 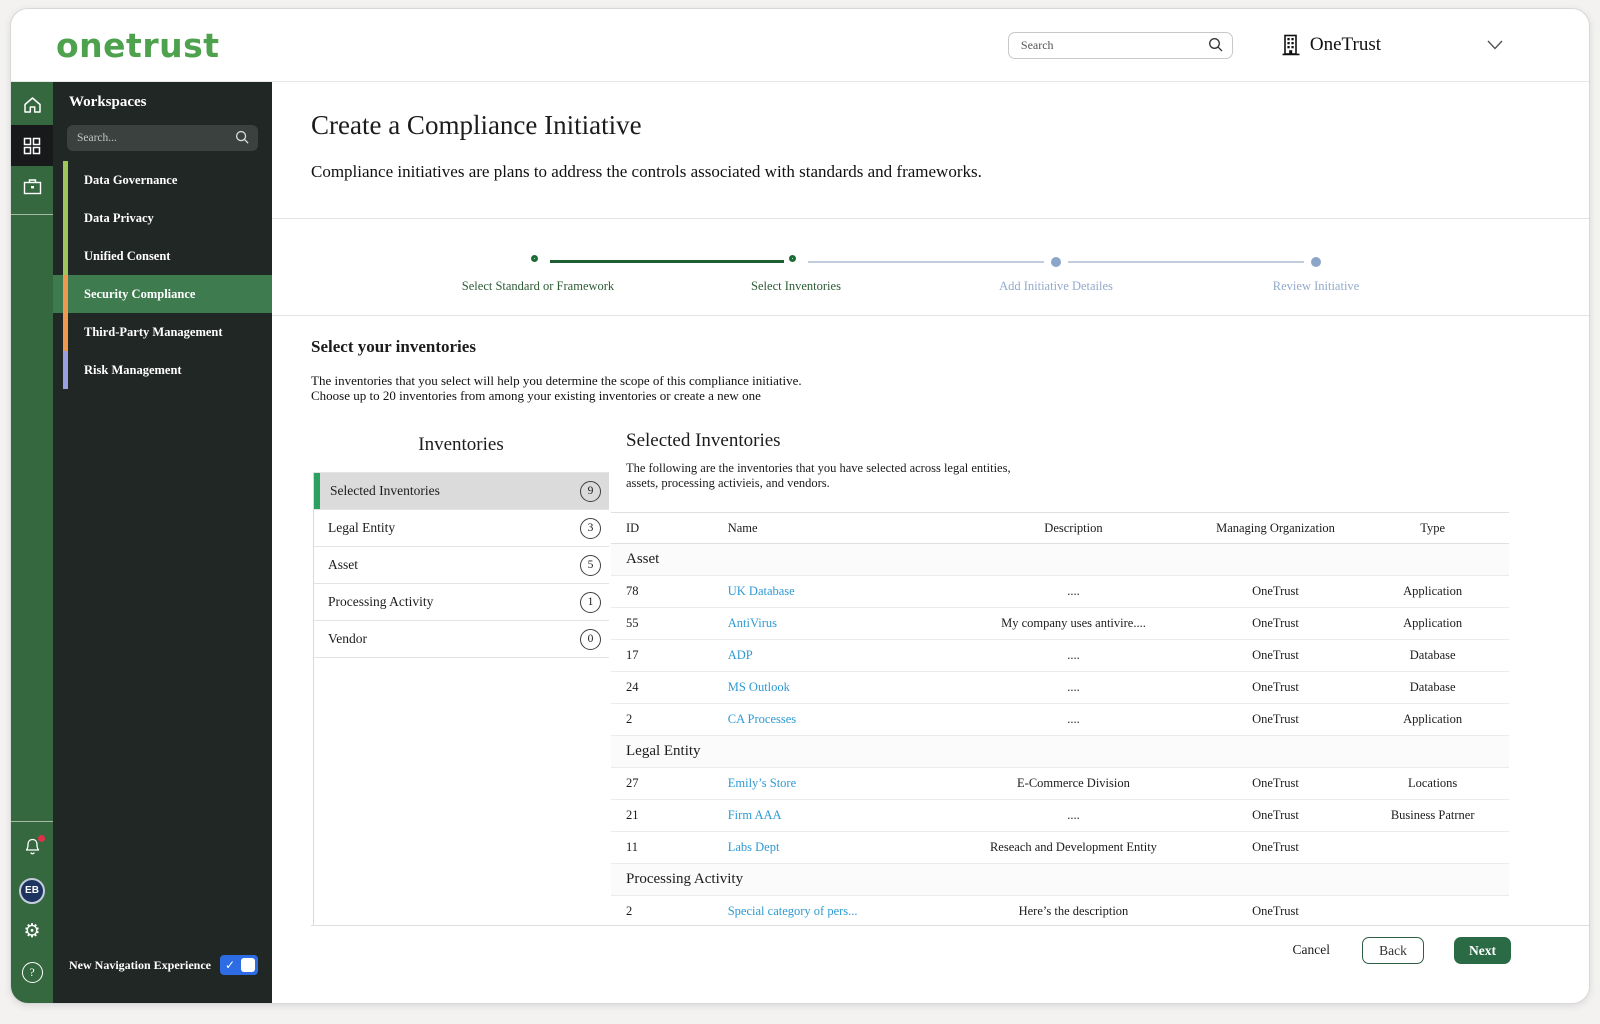 I want to click on inventory-name-link: CA Processes, so click(x=762, y=719).